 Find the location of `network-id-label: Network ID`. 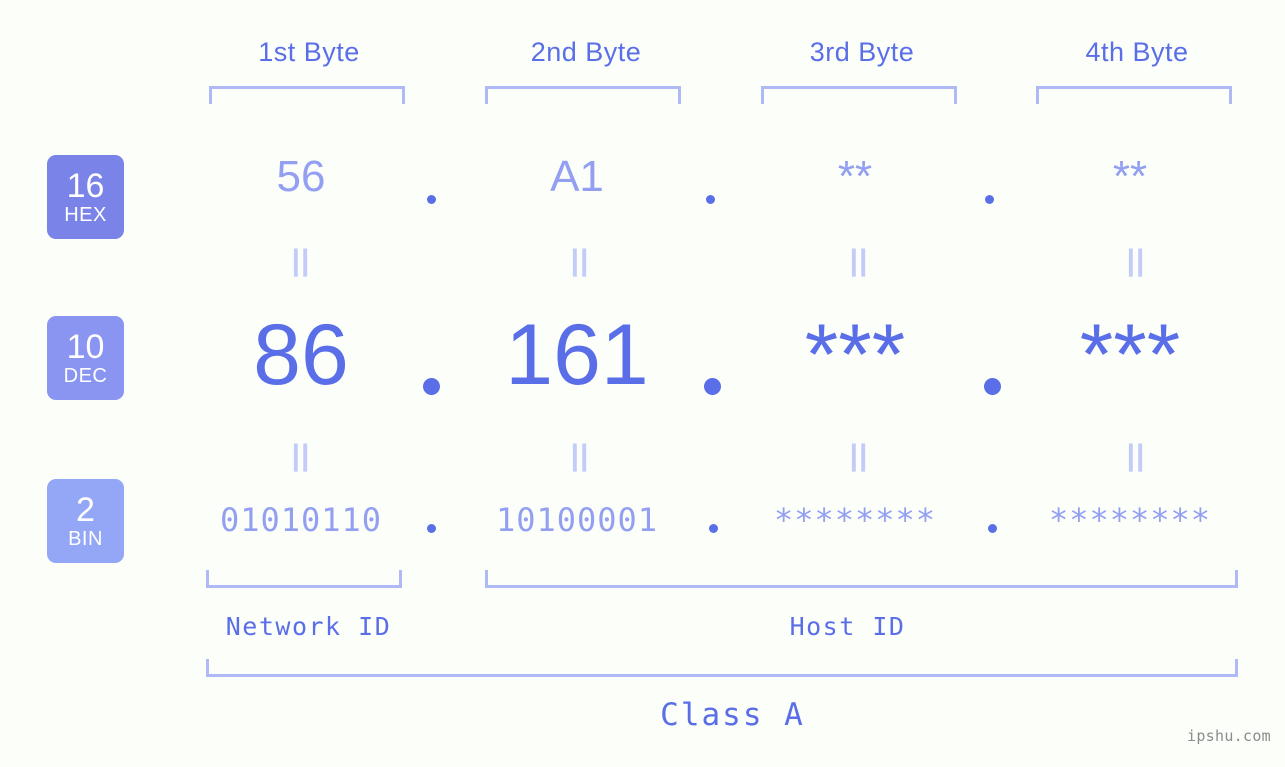

network-id-label: Network ID is located at coordinates (308, 626).